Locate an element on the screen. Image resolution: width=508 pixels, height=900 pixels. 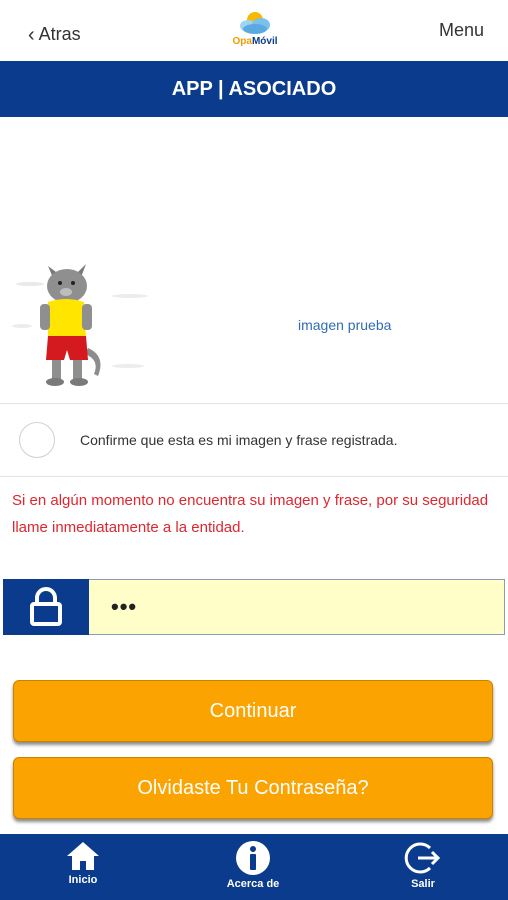
chevron-left-icon: ‹ is located at coordinates (31, 34).